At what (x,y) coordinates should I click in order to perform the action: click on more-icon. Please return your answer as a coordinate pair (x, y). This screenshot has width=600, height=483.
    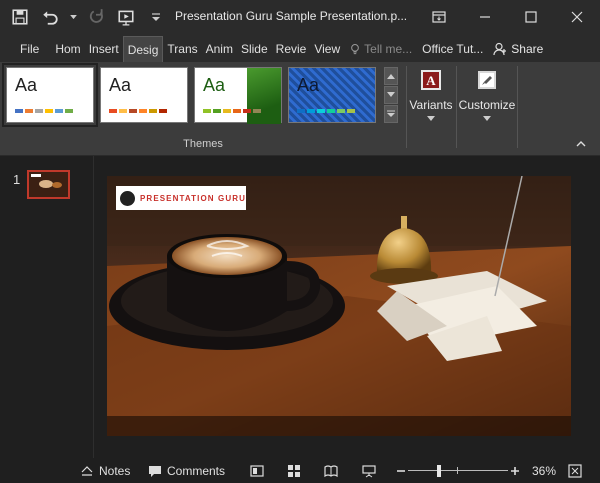
    Looking at the image, I should click on (391, 113).